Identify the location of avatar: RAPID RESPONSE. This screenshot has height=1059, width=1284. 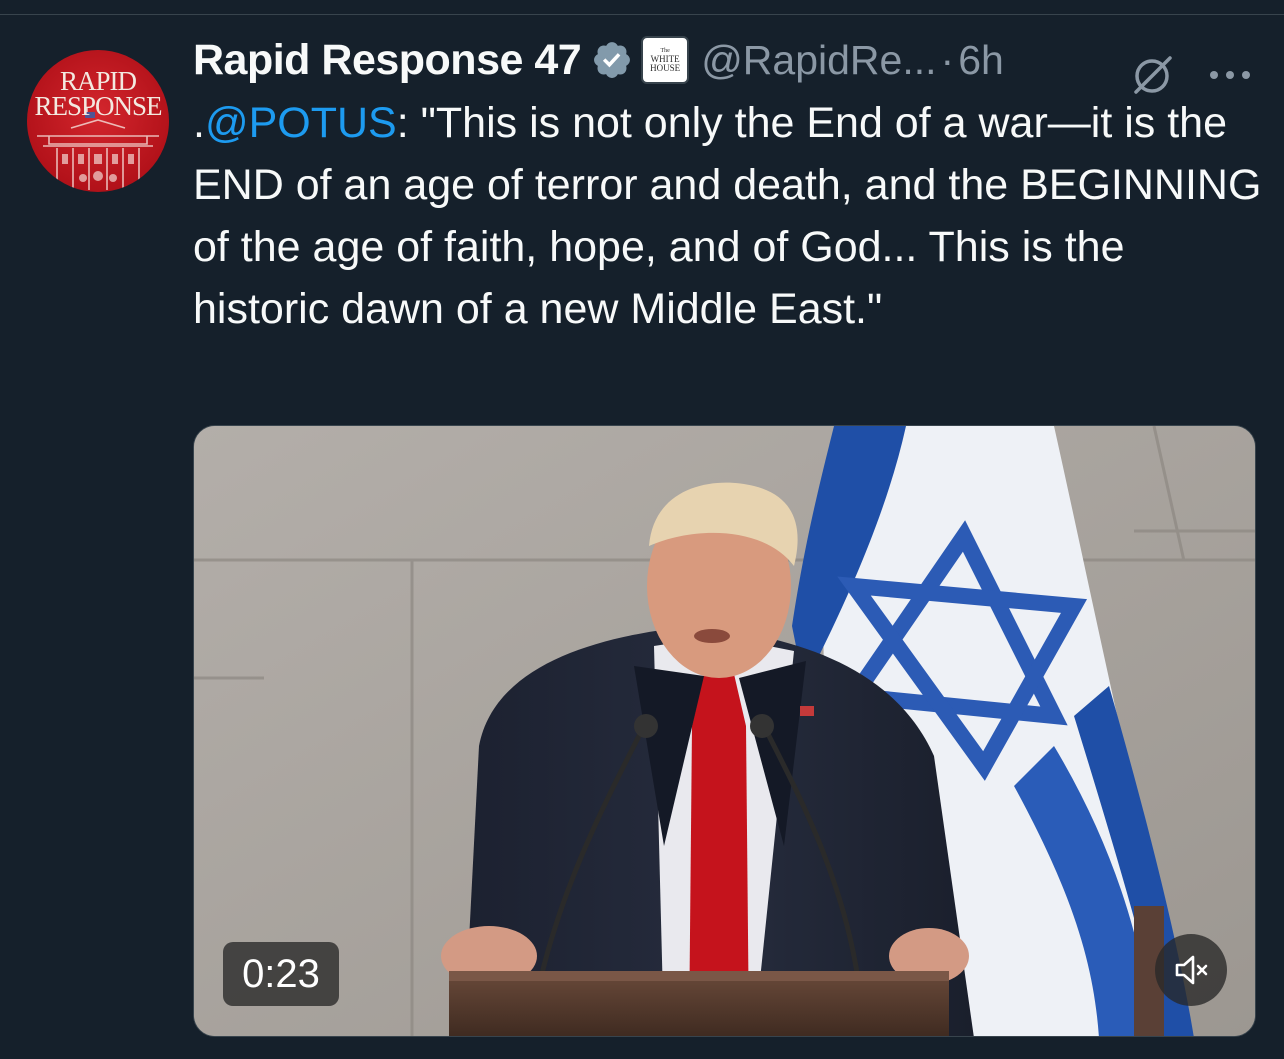
(98, 121).